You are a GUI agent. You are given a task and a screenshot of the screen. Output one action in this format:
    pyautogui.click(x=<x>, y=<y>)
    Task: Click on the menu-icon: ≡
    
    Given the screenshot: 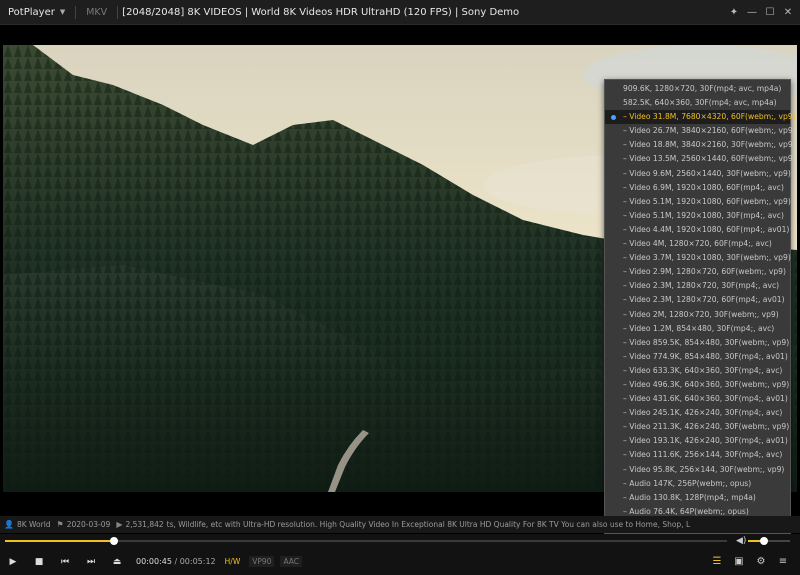 What is the action you would take?
    pyautogui.click(x=783, y=561)
    